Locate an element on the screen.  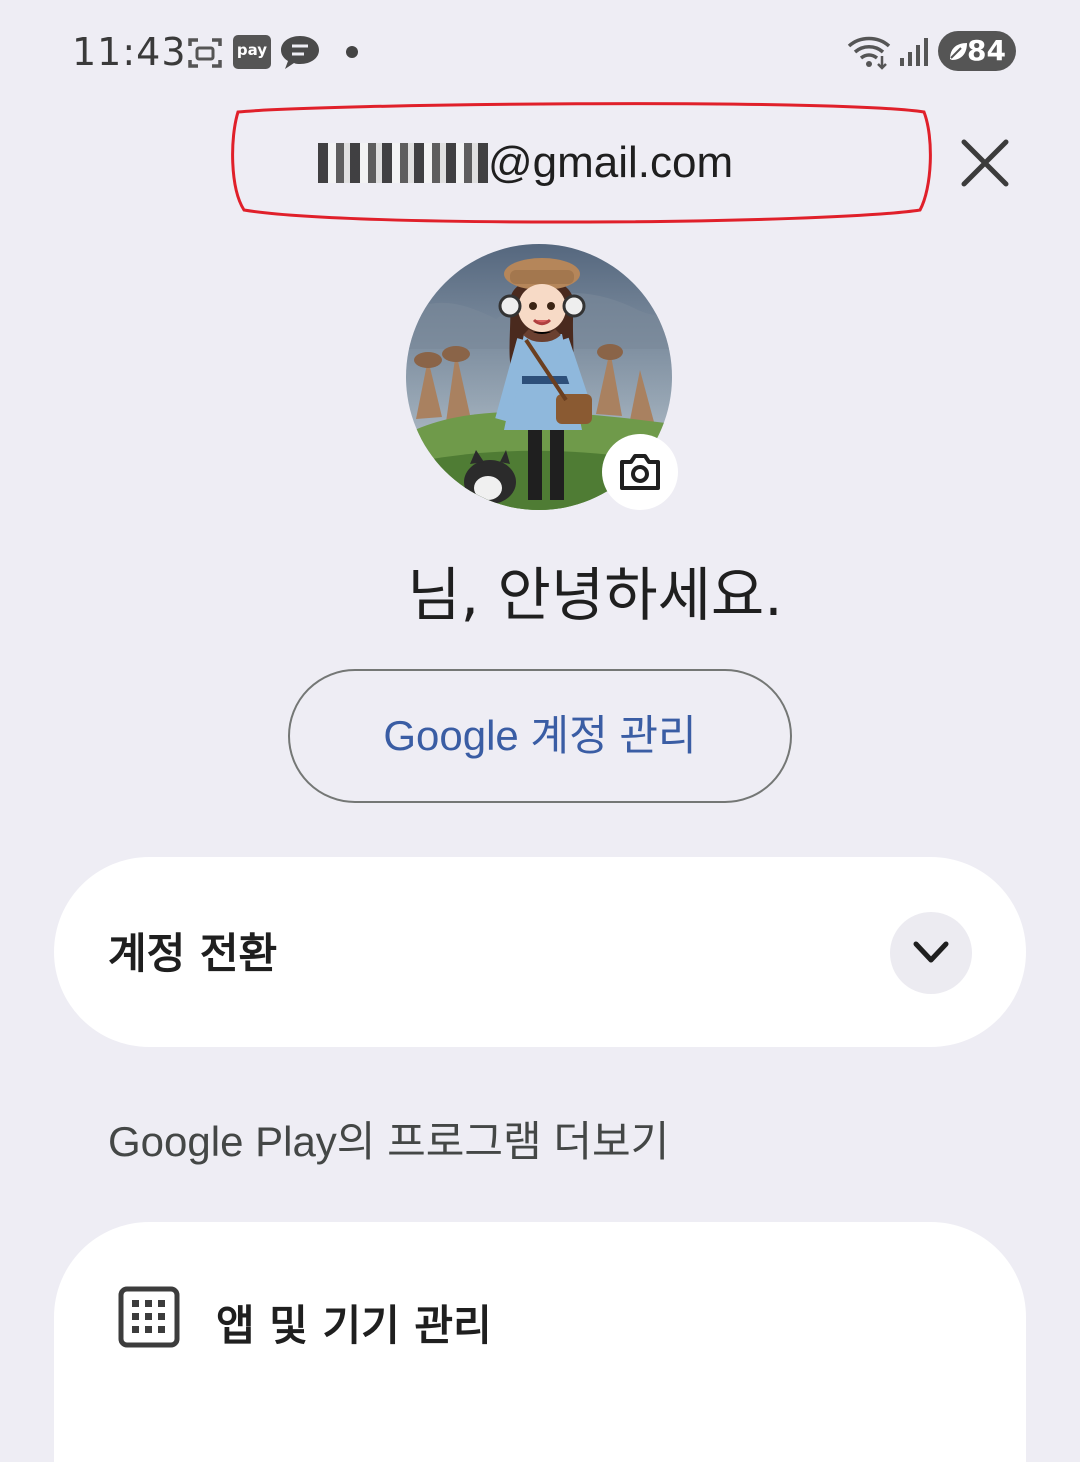
camera-icon is located at coordinates (640, 472).